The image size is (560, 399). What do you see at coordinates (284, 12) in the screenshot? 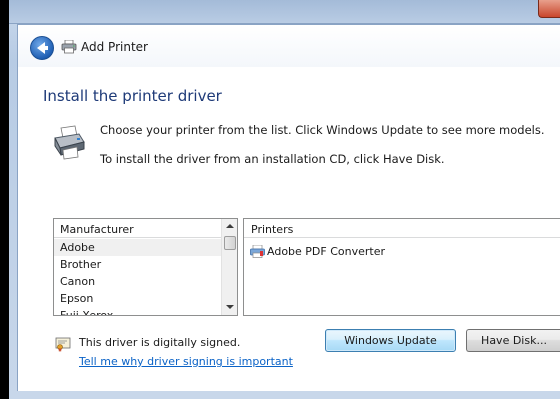
I see `title-bar` at bounding box center [284, 12].